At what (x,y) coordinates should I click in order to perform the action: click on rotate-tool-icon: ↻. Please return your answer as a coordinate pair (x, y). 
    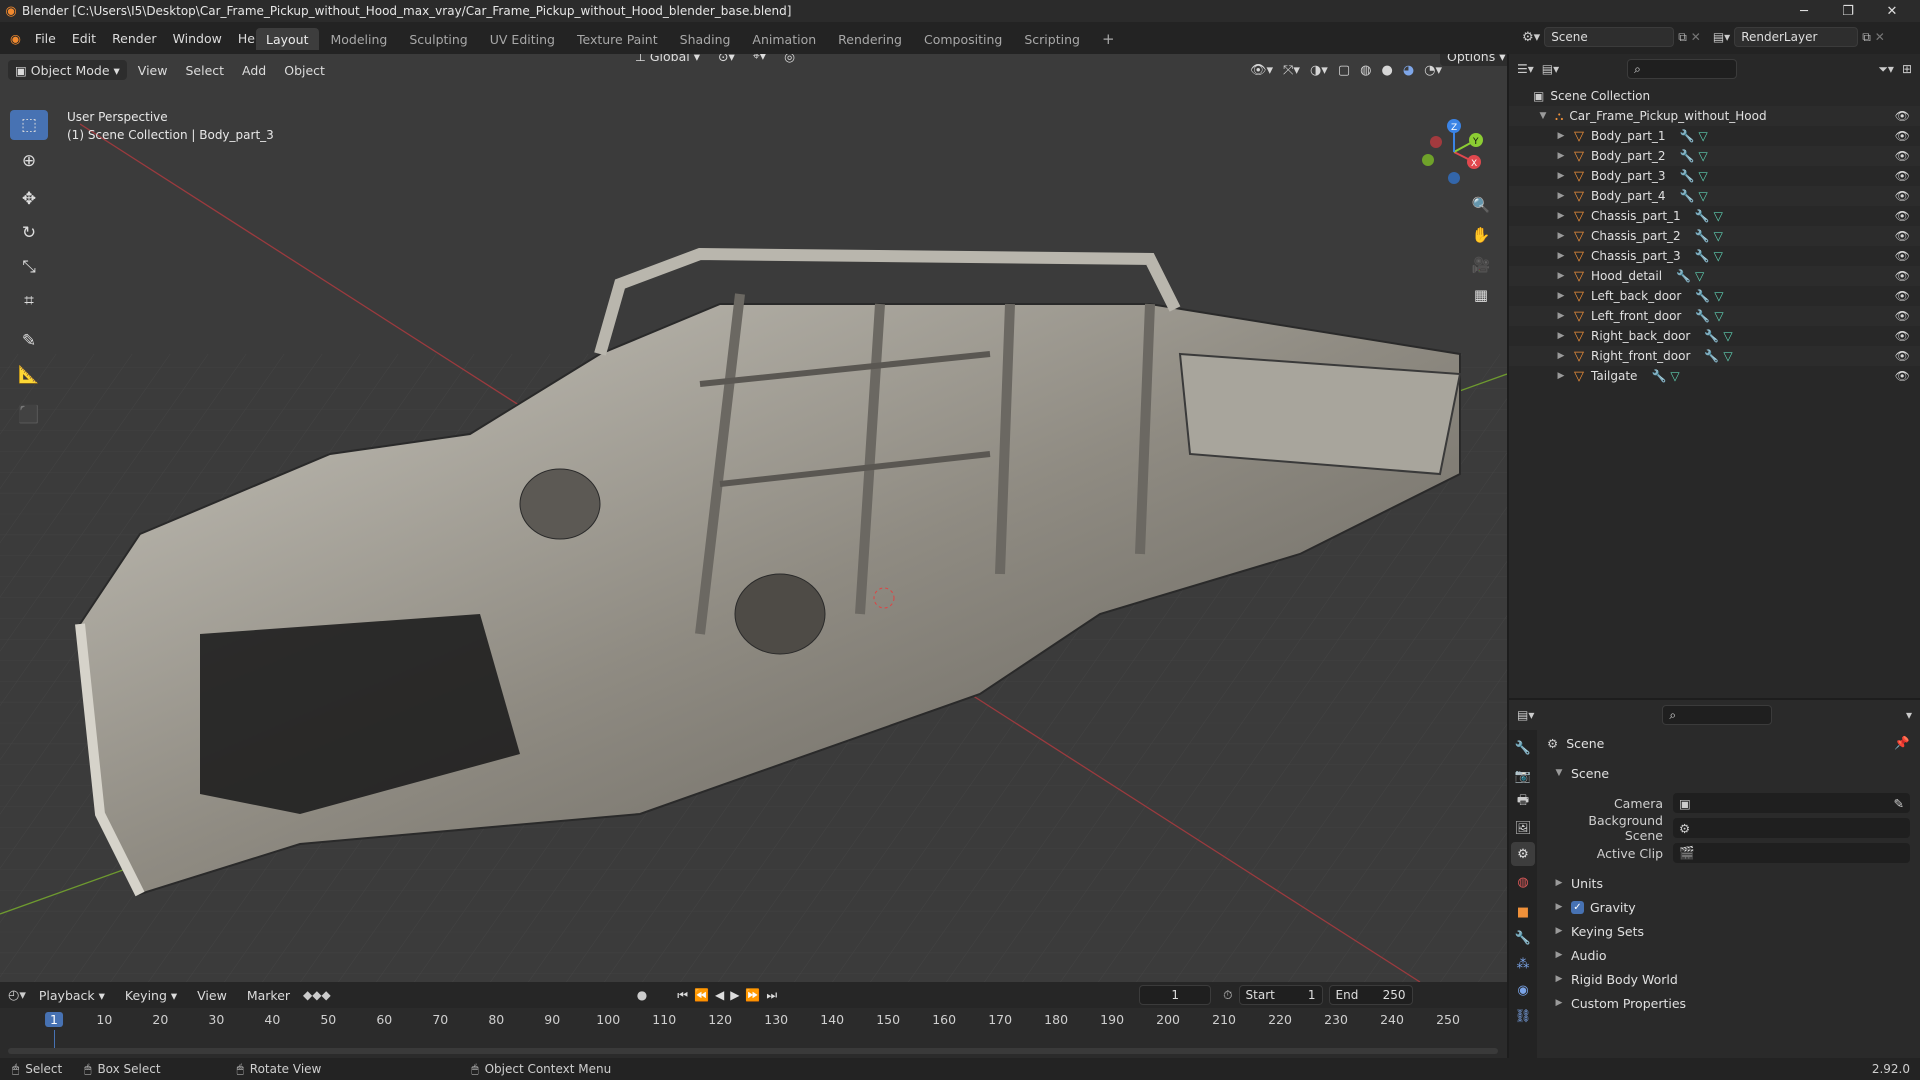
    Looking at the image, I should click on (29, 233).